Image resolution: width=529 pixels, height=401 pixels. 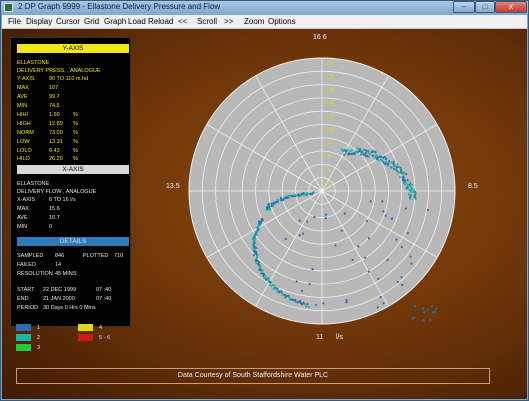 What do you see at coordinates (473, 186) in the screenshot?
I see `plot-right-label: 8.5` at bounding box center [473, 186].